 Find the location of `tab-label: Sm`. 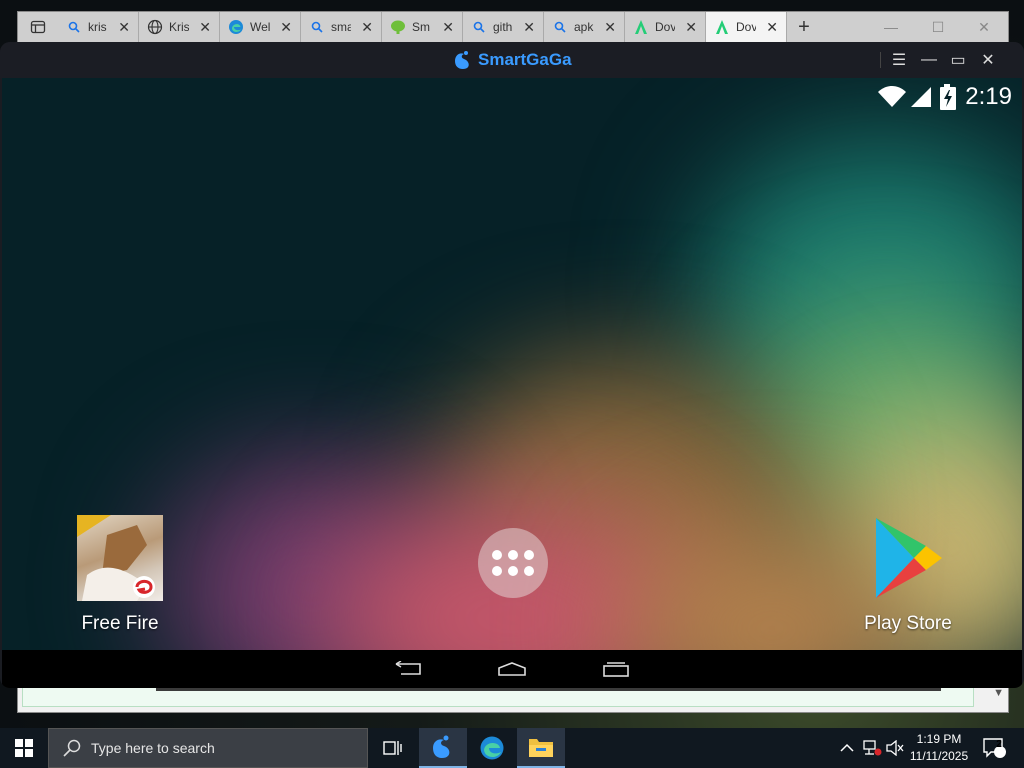

tab-label: Sm is located at coordinates (421, 27).